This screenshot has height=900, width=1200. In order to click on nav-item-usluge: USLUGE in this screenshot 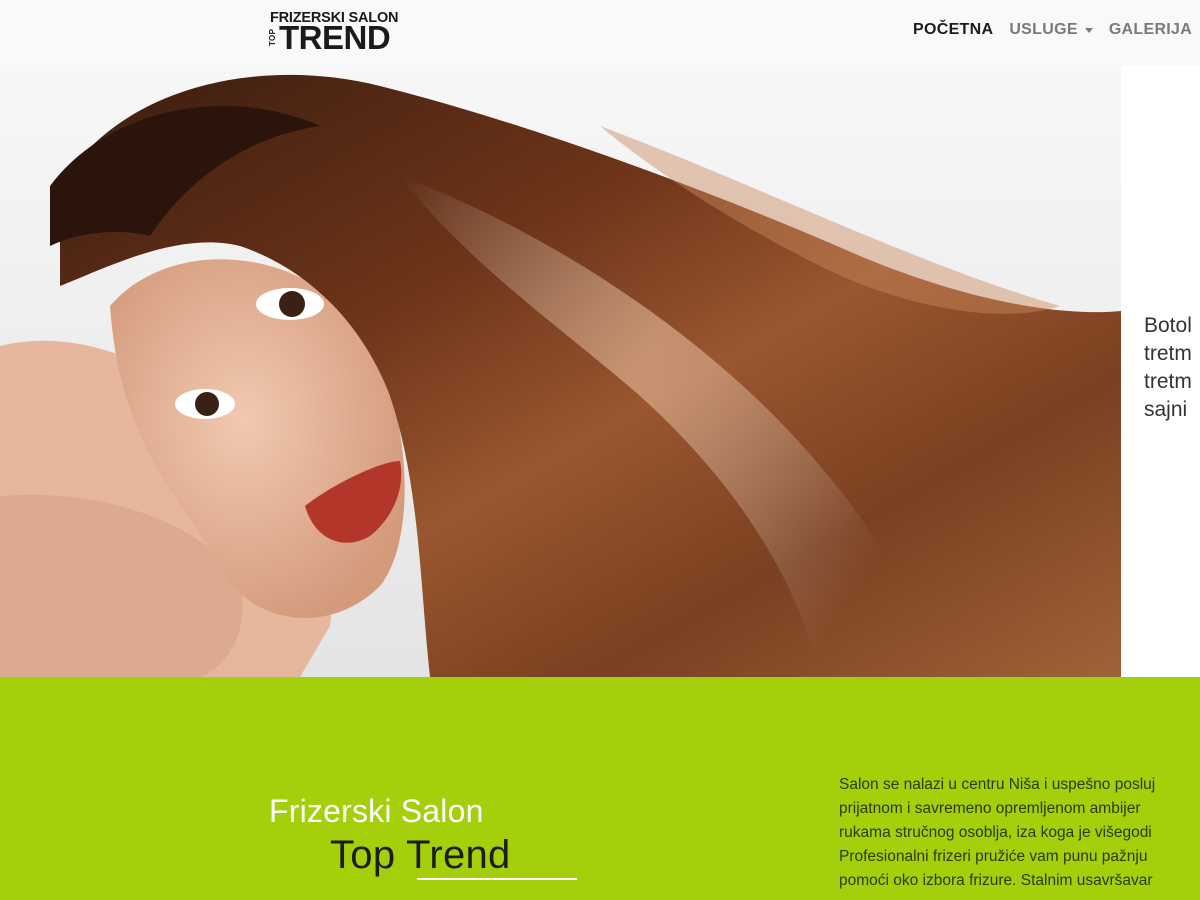, I will do `click(1051, 30)`.